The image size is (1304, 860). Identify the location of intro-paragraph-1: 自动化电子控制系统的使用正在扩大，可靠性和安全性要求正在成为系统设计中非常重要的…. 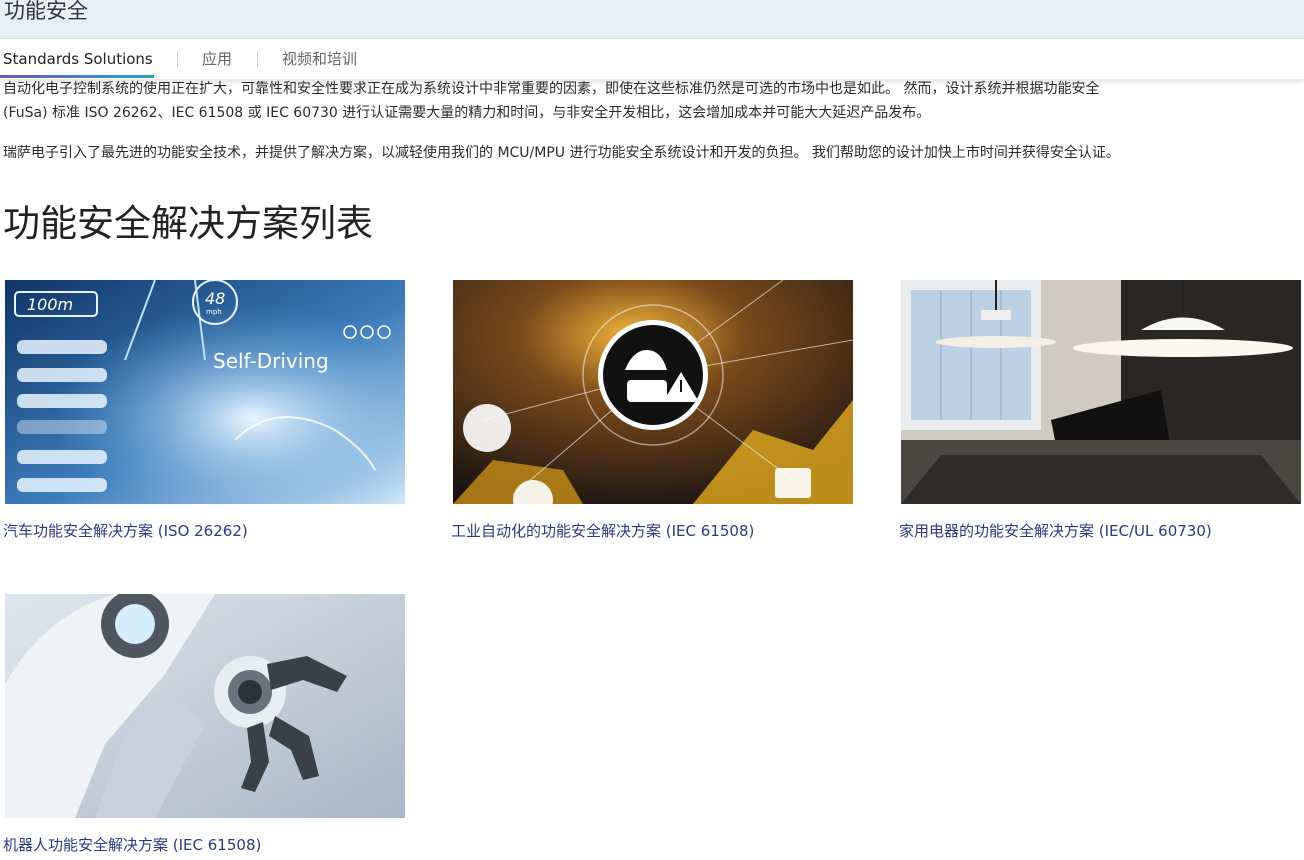
(645, 101).